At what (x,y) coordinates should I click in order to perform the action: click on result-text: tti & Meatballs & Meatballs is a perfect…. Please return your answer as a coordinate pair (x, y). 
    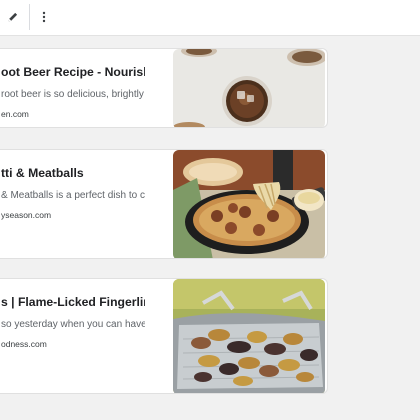
    Looking at the image, I should click on (73, 204).